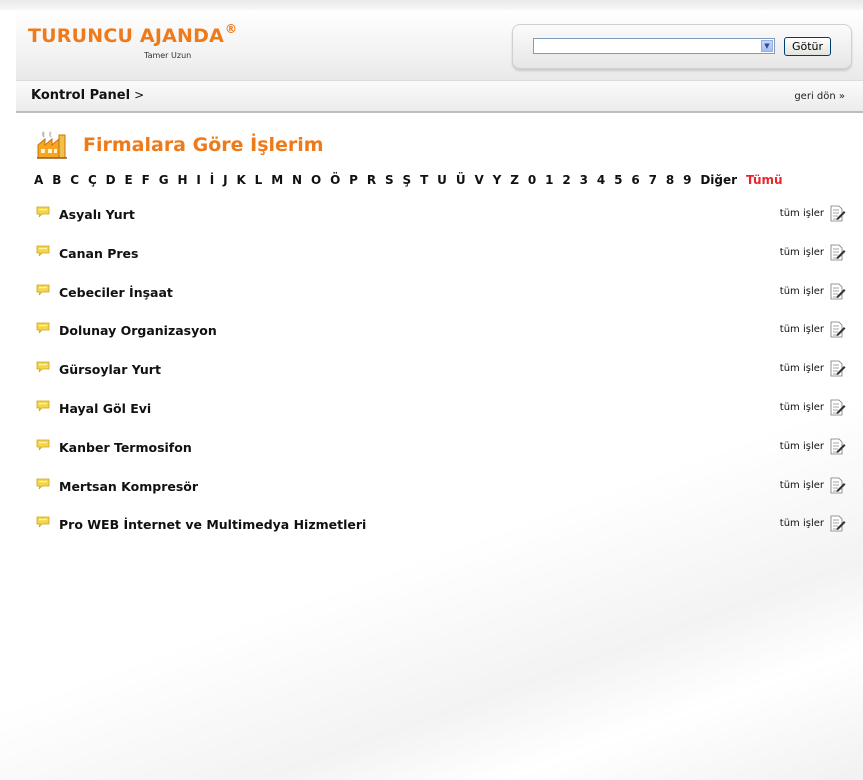  What do you see at coordinates (164, 180) in the screenshot?
I see `letter-filter-item: G` at bounding box center [164, 180].